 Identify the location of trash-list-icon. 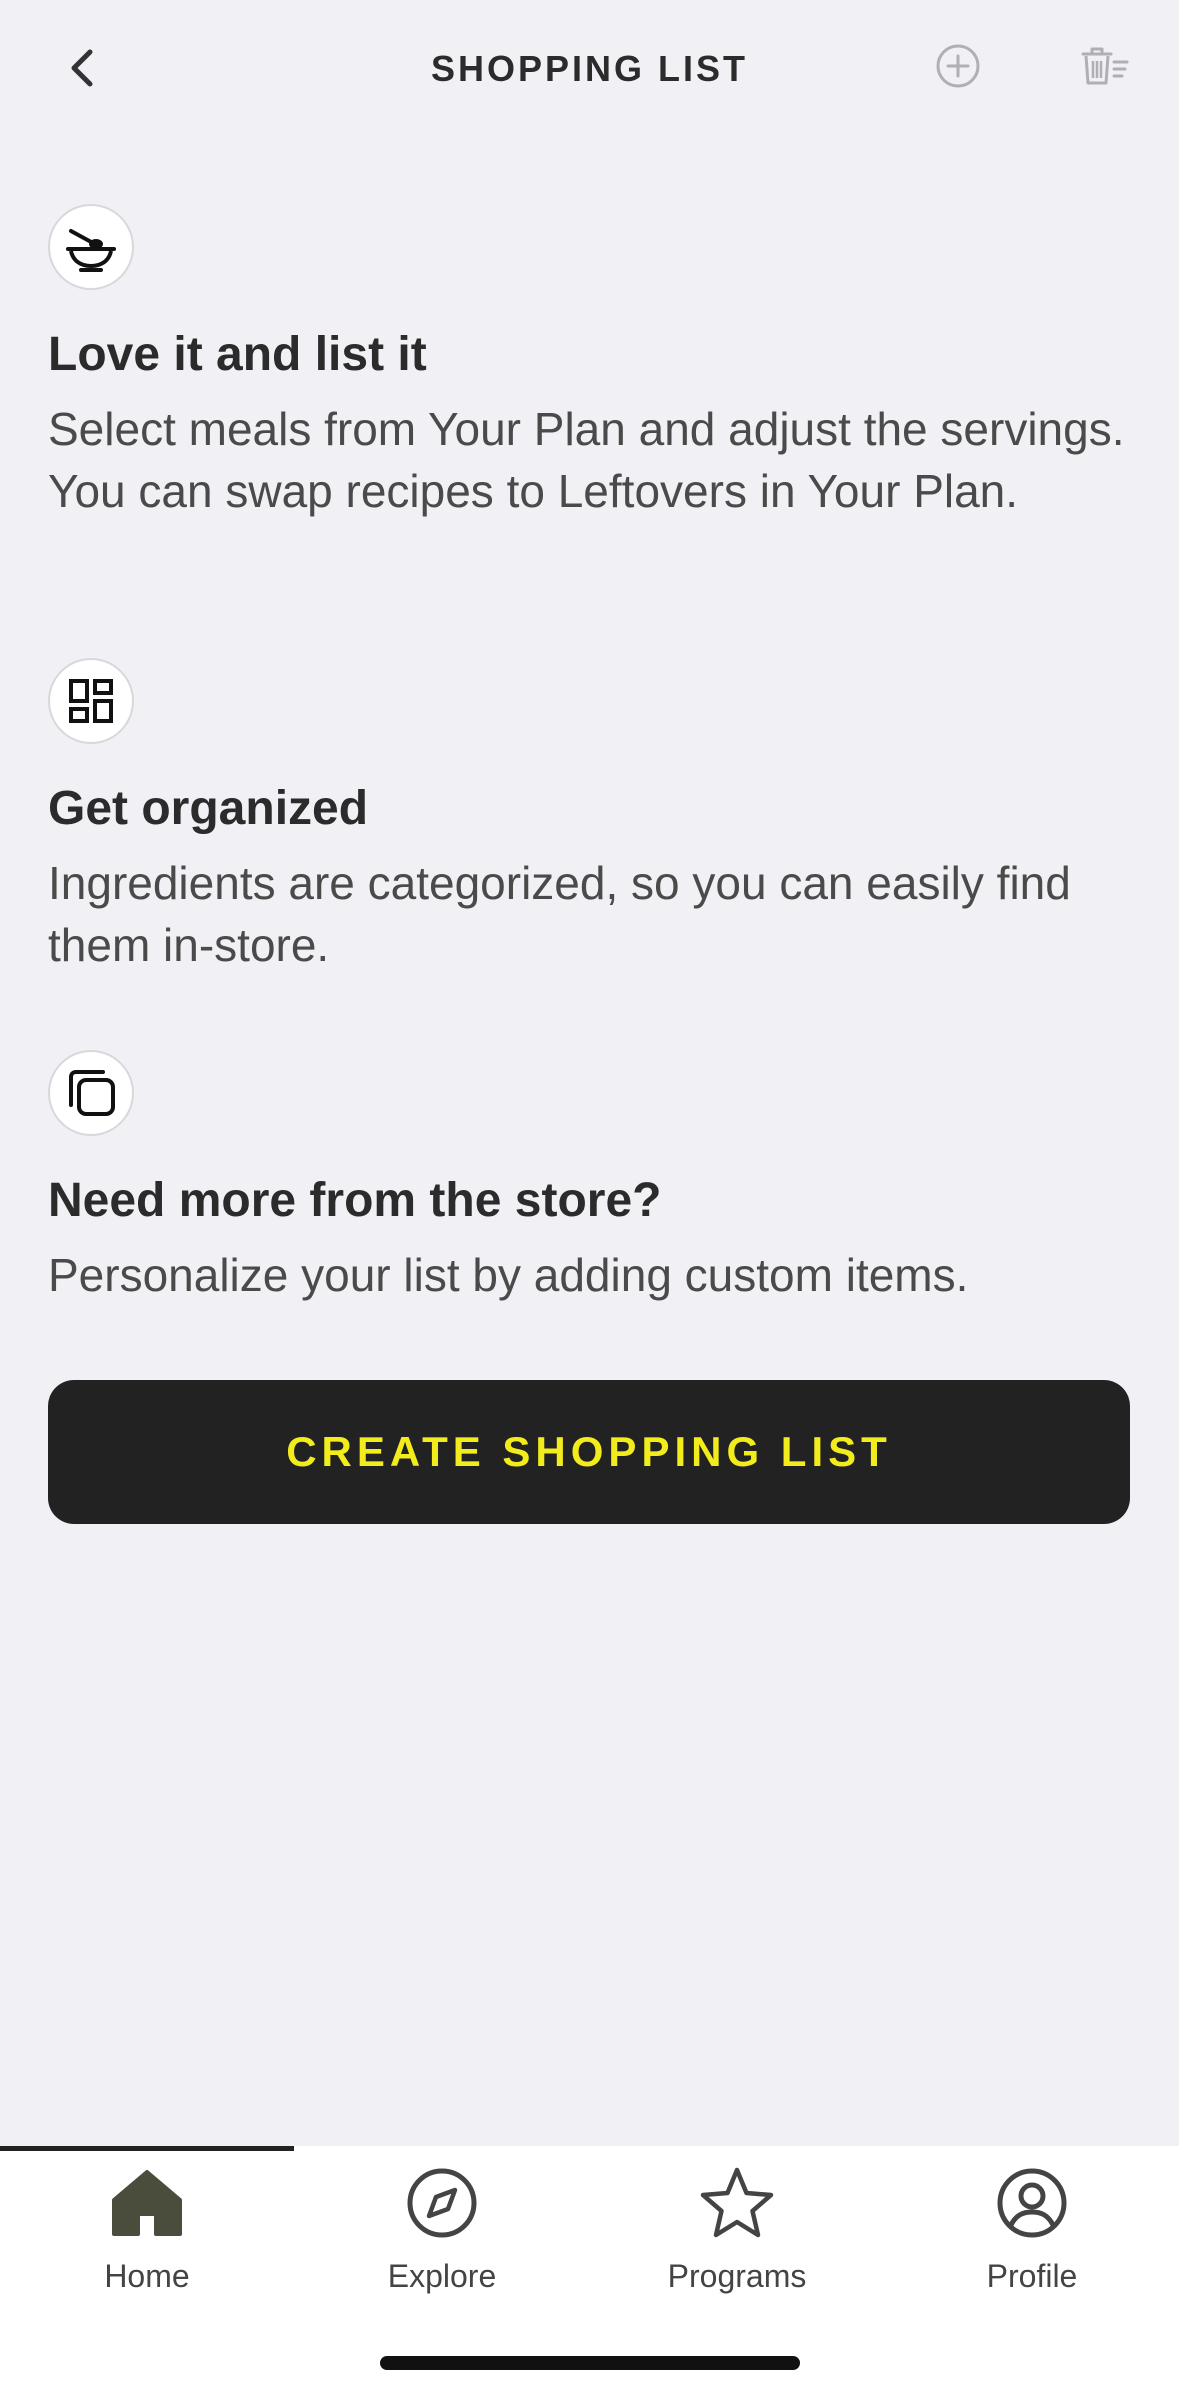
(1105, 66).